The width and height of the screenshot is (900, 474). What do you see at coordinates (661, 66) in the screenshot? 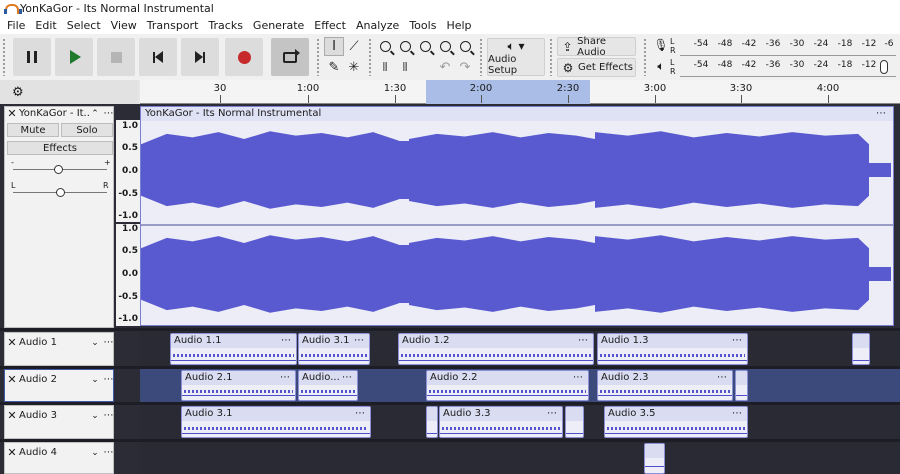
I see `playback-speaker-icon: 🔈︎` at bounding box center [661, 66].